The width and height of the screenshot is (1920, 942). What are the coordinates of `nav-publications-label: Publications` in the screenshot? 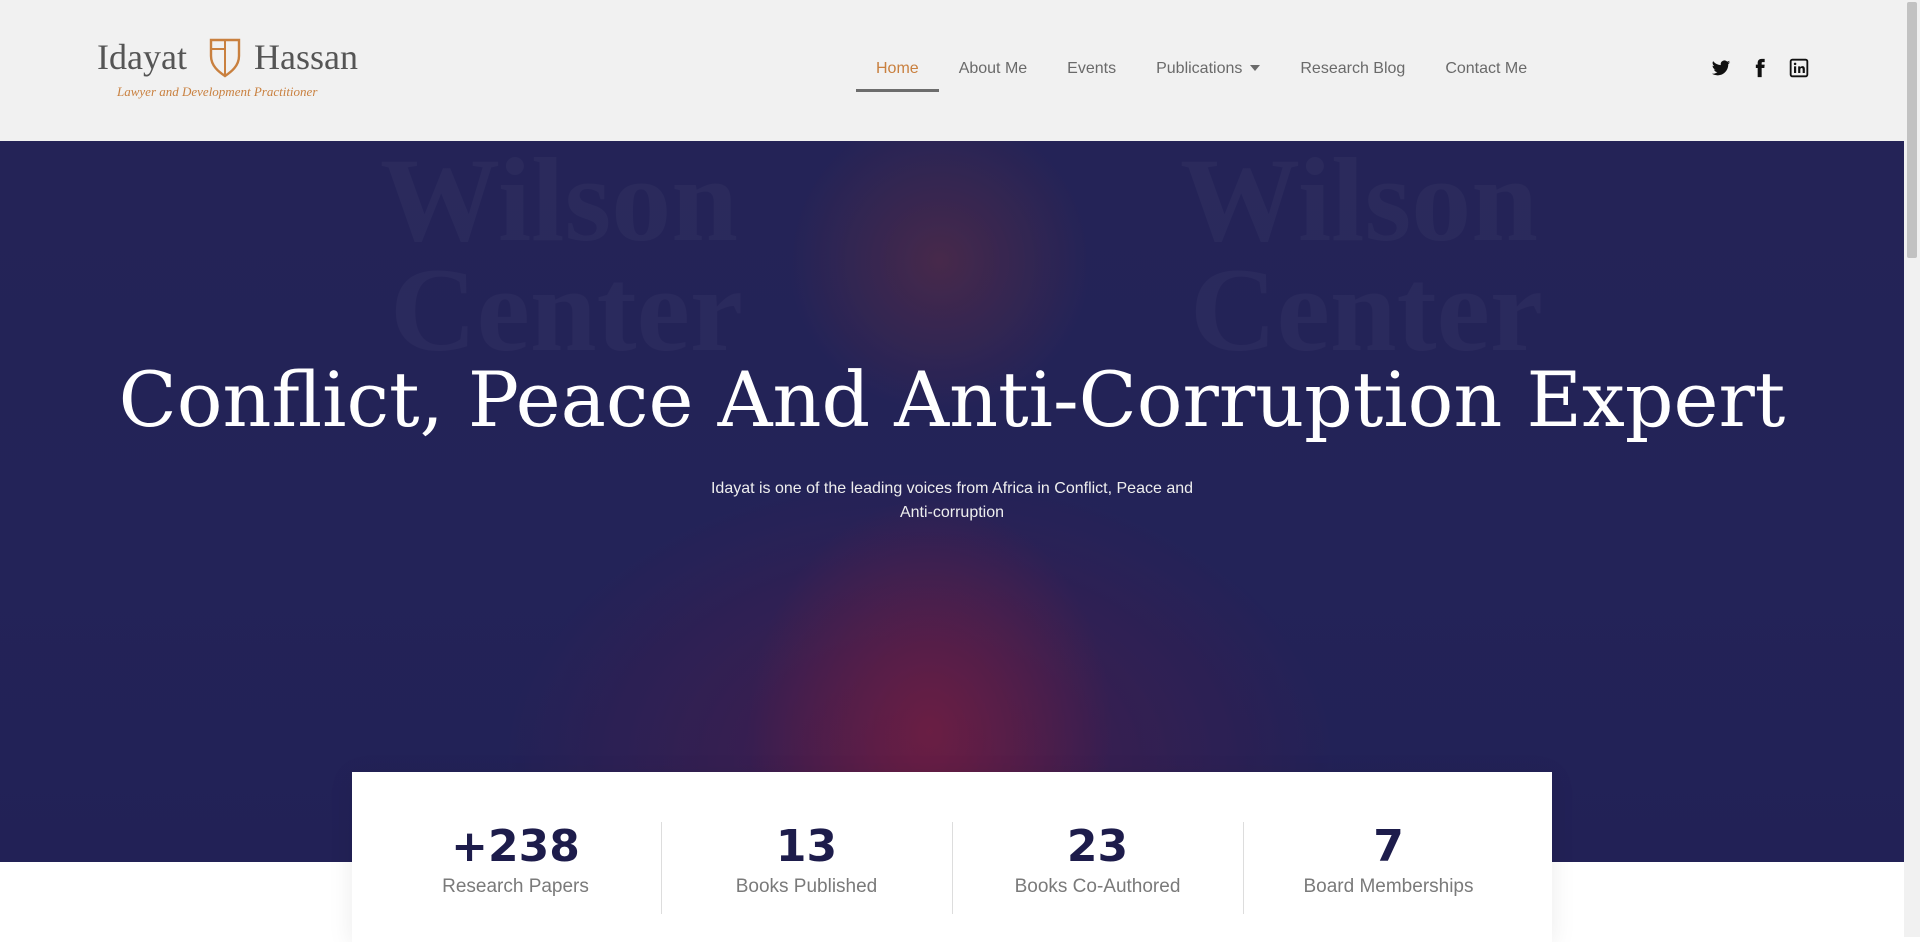 It's located at (1199, 68).